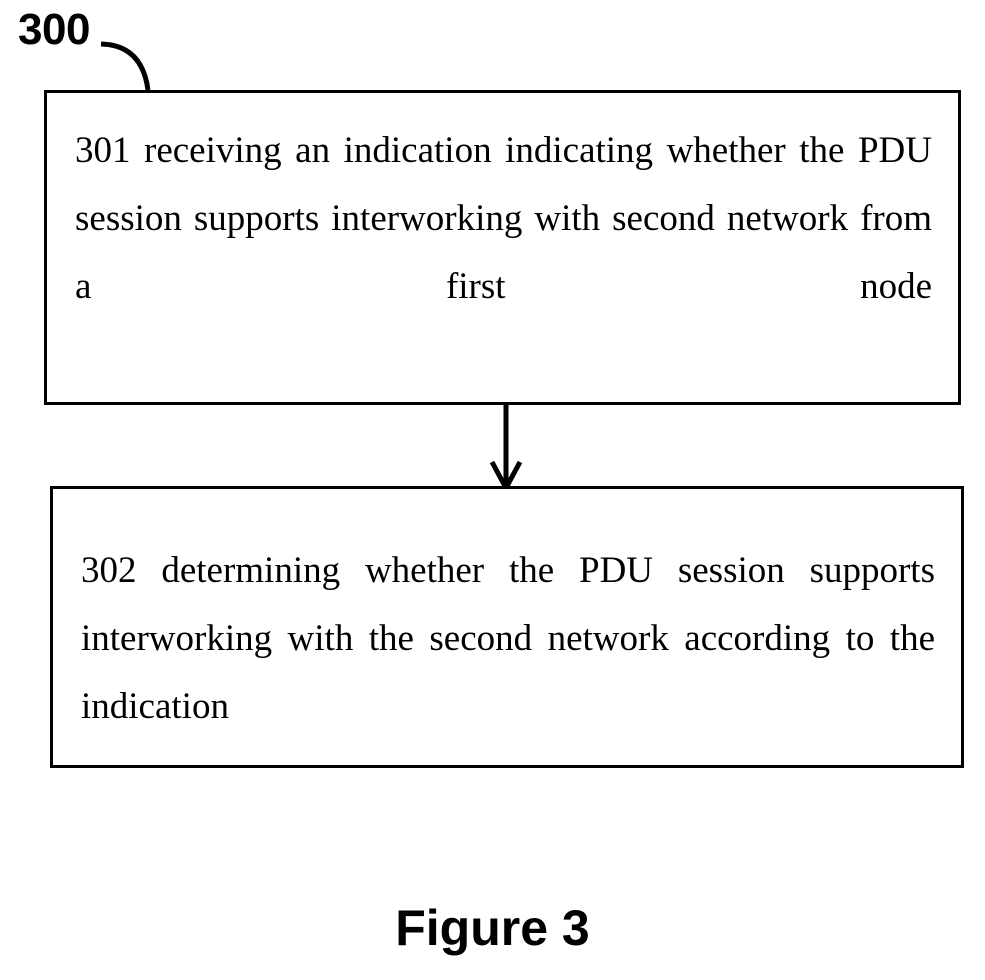 This screenshot has height=980, width=985. I want to click on figure-caption: Figure 3, so click(492, 928).